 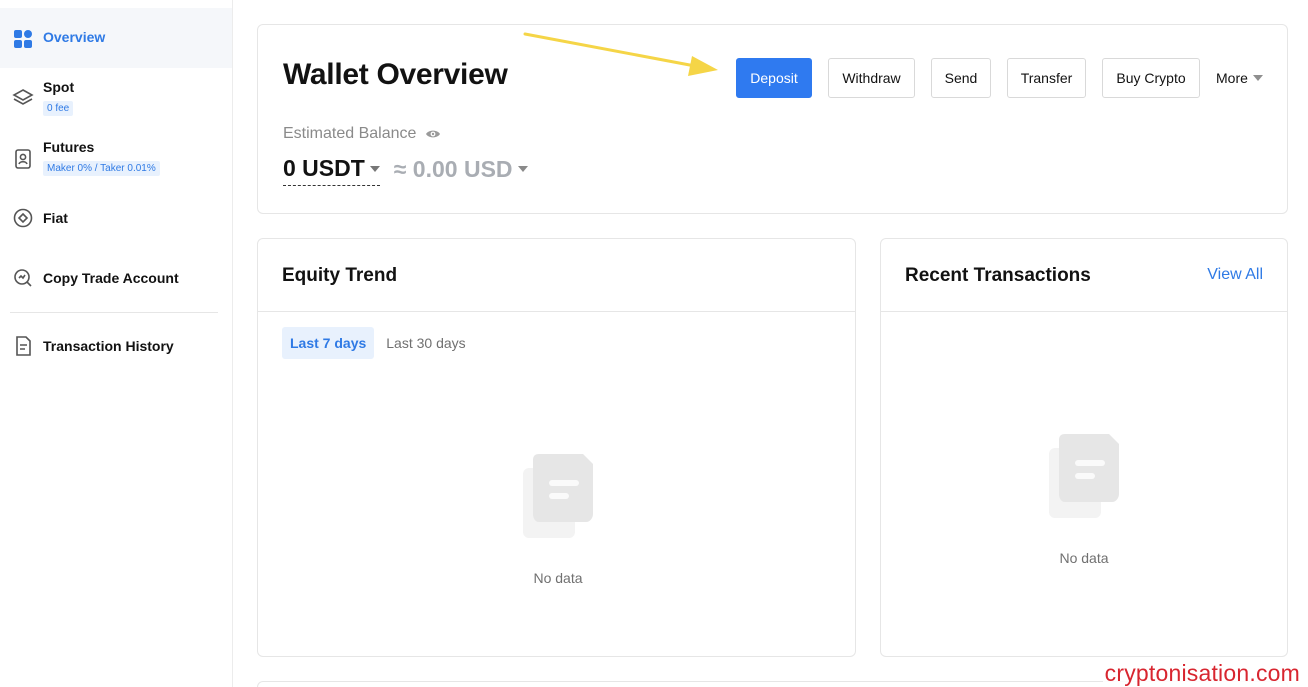 I want to click on sidebar-item-transaction-history: Transaction History, so click(x=116, y=347).